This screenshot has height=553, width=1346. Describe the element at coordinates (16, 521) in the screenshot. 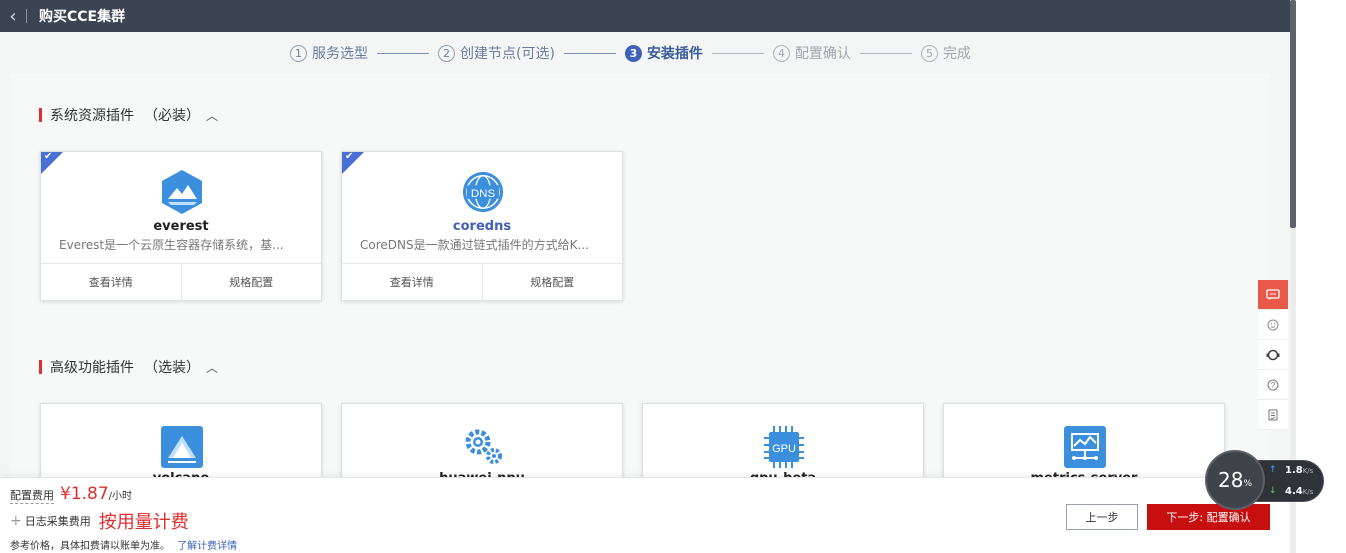

I see `plus-icon: +` at that location.